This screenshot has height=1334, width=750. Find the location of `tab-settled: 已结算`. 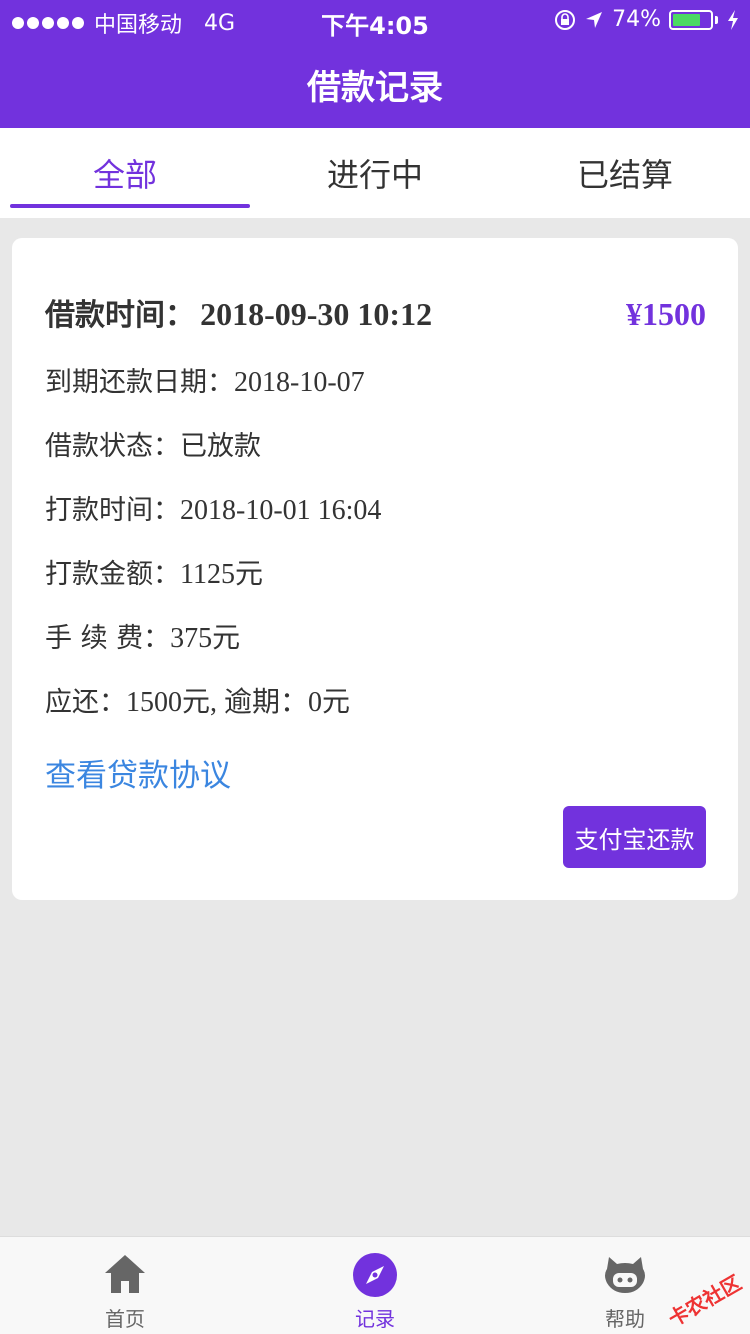

tab-settled: 已结算 is located at coordinates (625, 173).